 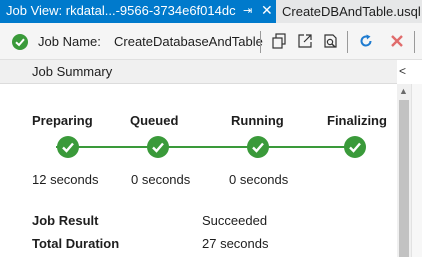 What do you see at coordinates (69, 41) in the screenshot?
I see `job-name-label: Job Name:` at bounding box center [69, 41].